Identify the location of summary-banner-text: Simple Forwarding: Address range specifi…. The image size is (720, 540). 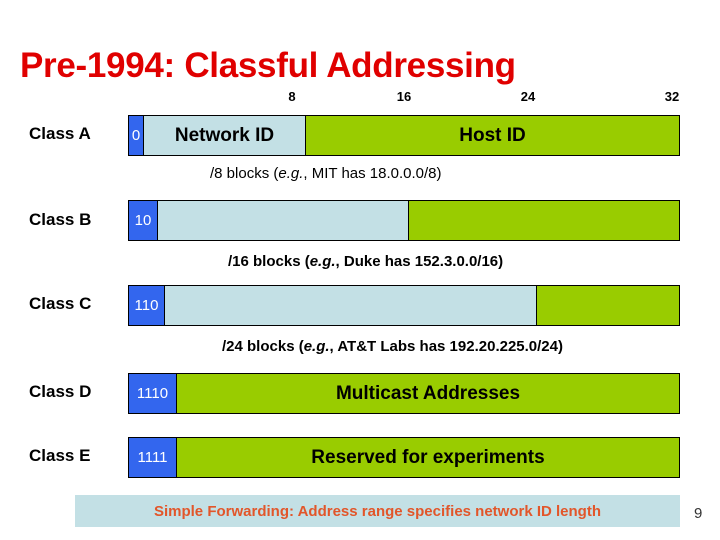
(377, 511).